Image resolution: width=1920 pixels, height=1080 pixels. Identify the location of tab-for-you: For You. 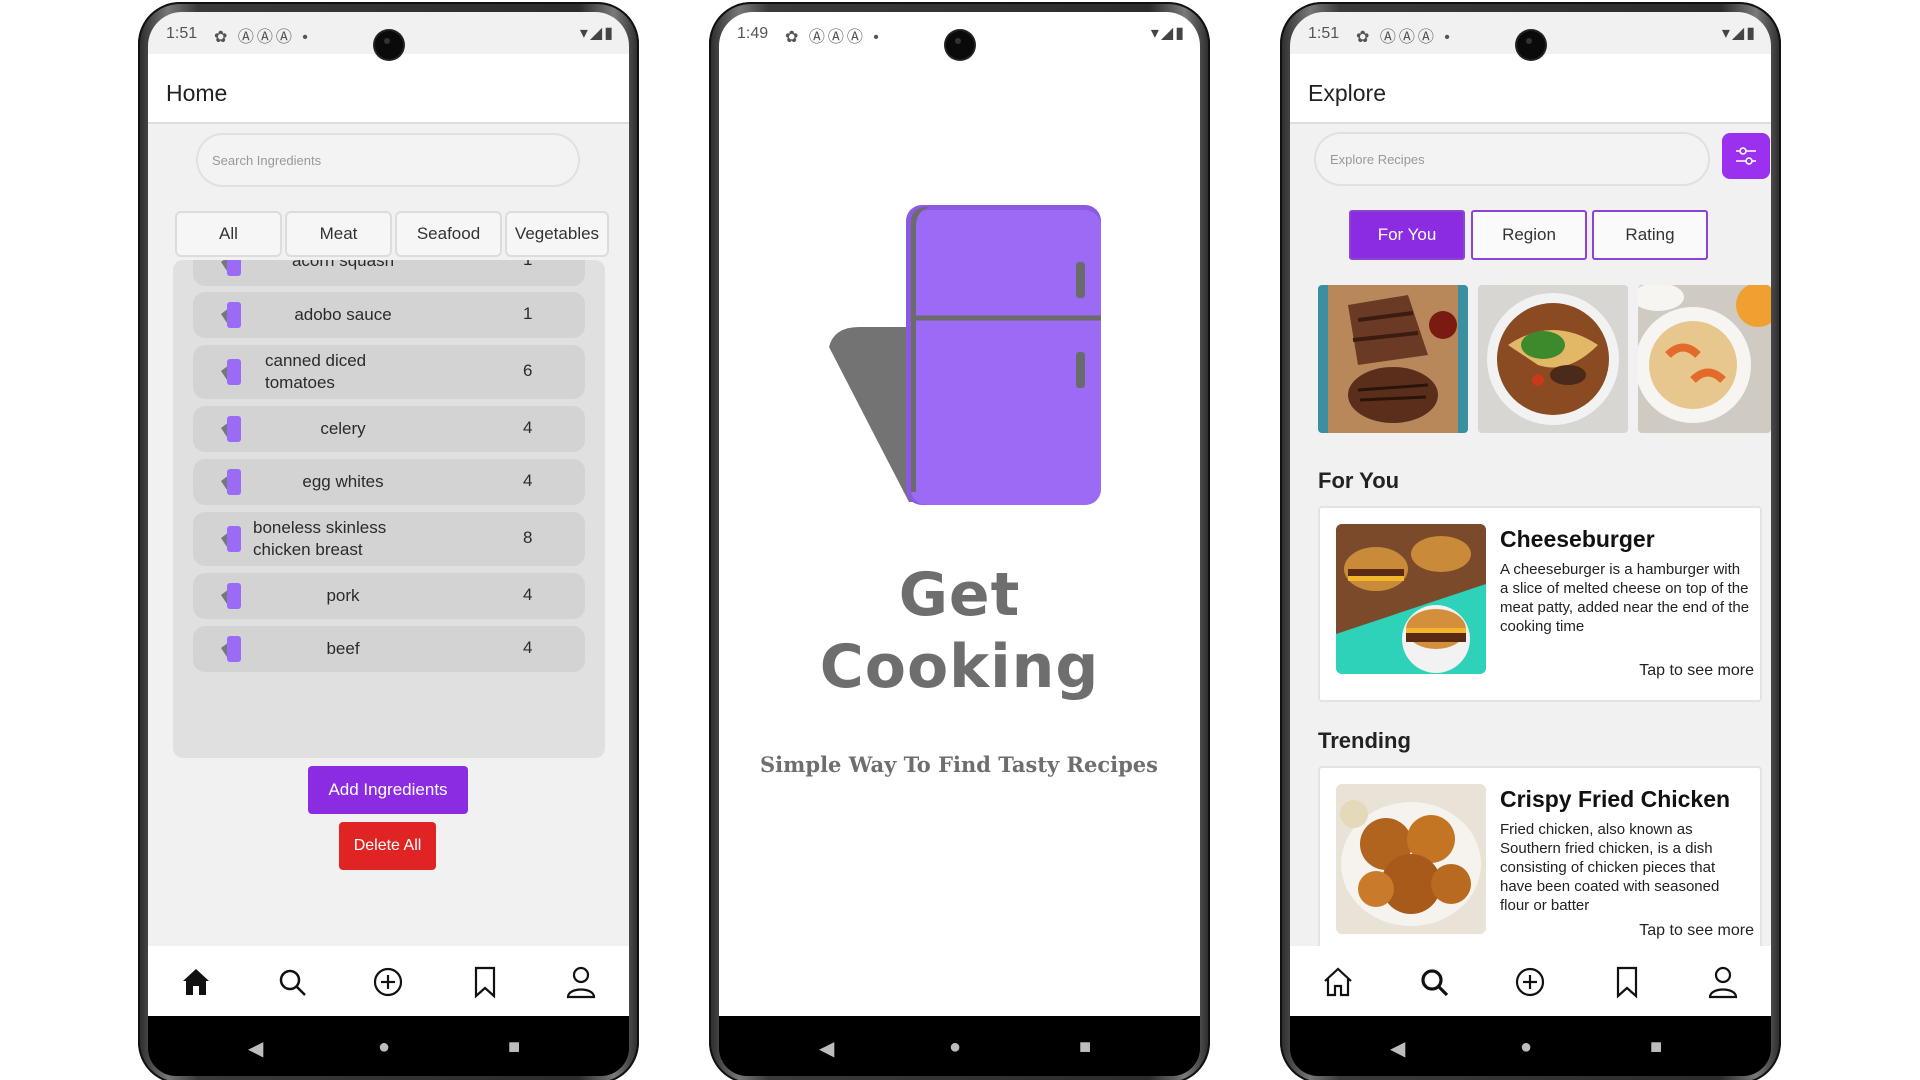
(1407, 235).